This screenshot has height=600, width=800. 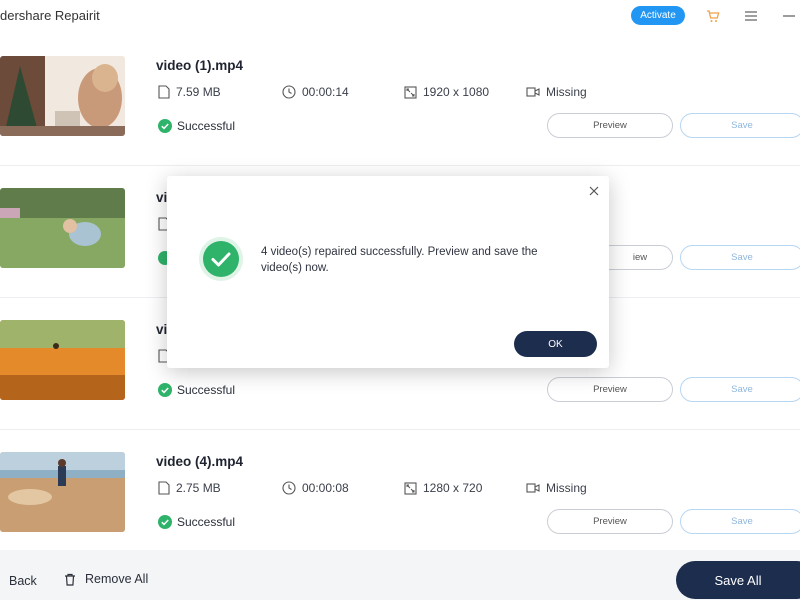 I want to click on footer-bar: Back Remove All Save All, so click(x=400, y=575).